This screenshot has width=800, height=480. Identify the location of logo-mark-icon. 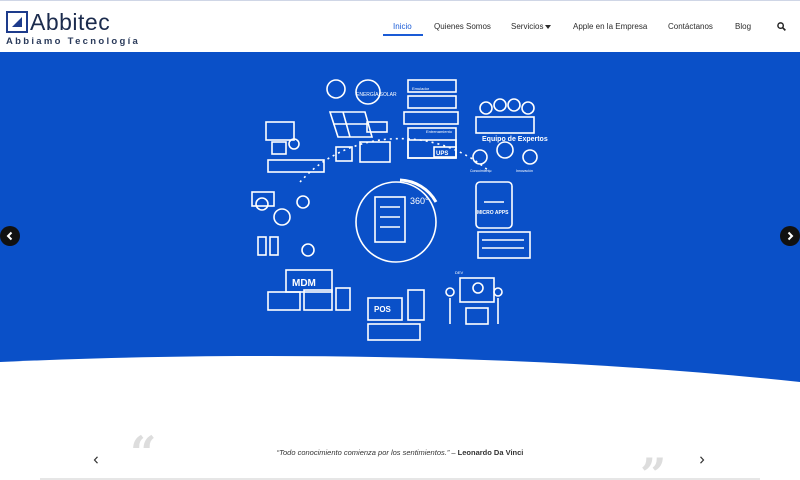
(17, 22).